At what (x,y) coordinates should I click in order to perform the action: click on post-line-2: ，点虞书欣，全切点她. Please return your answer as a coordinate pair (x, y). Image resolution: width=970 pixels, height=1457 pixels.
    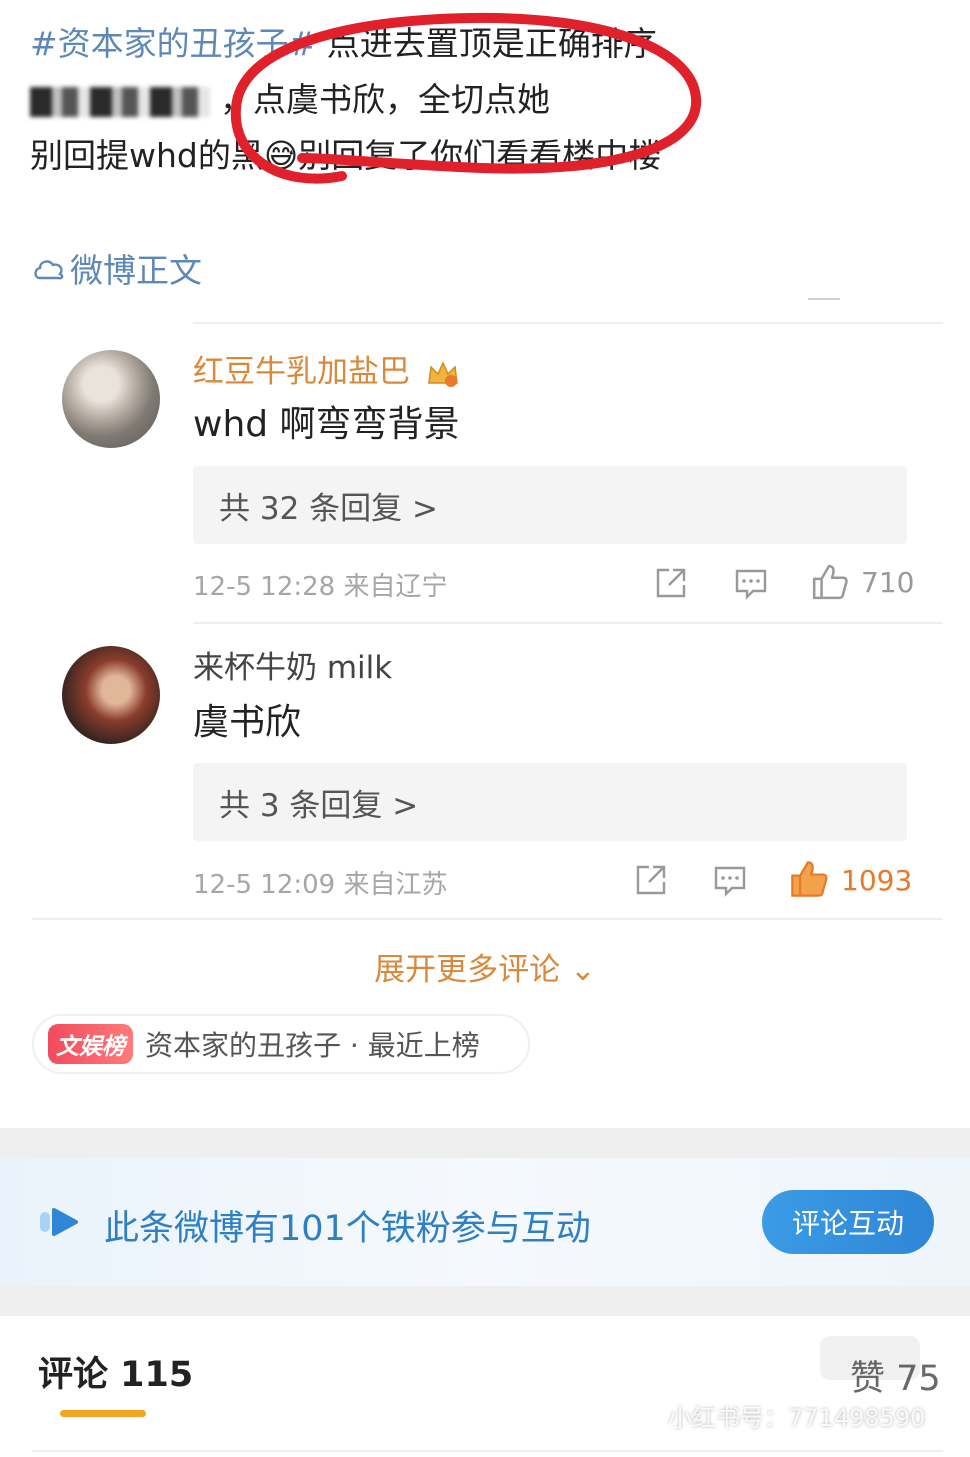
    Looking at the image, I should click on (290, 100).